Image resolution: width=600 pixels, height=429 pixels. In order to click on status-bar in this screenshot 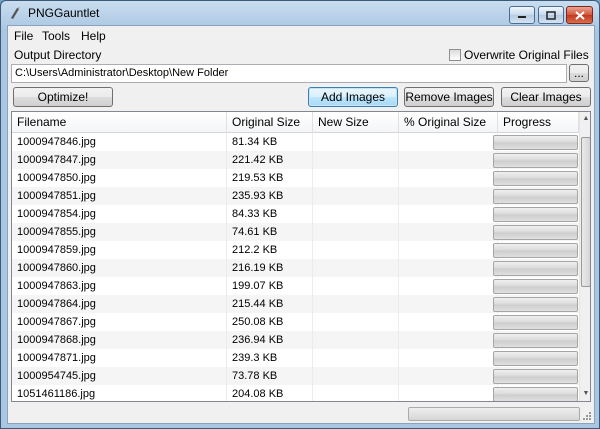, I will do `click(301, 414)`.